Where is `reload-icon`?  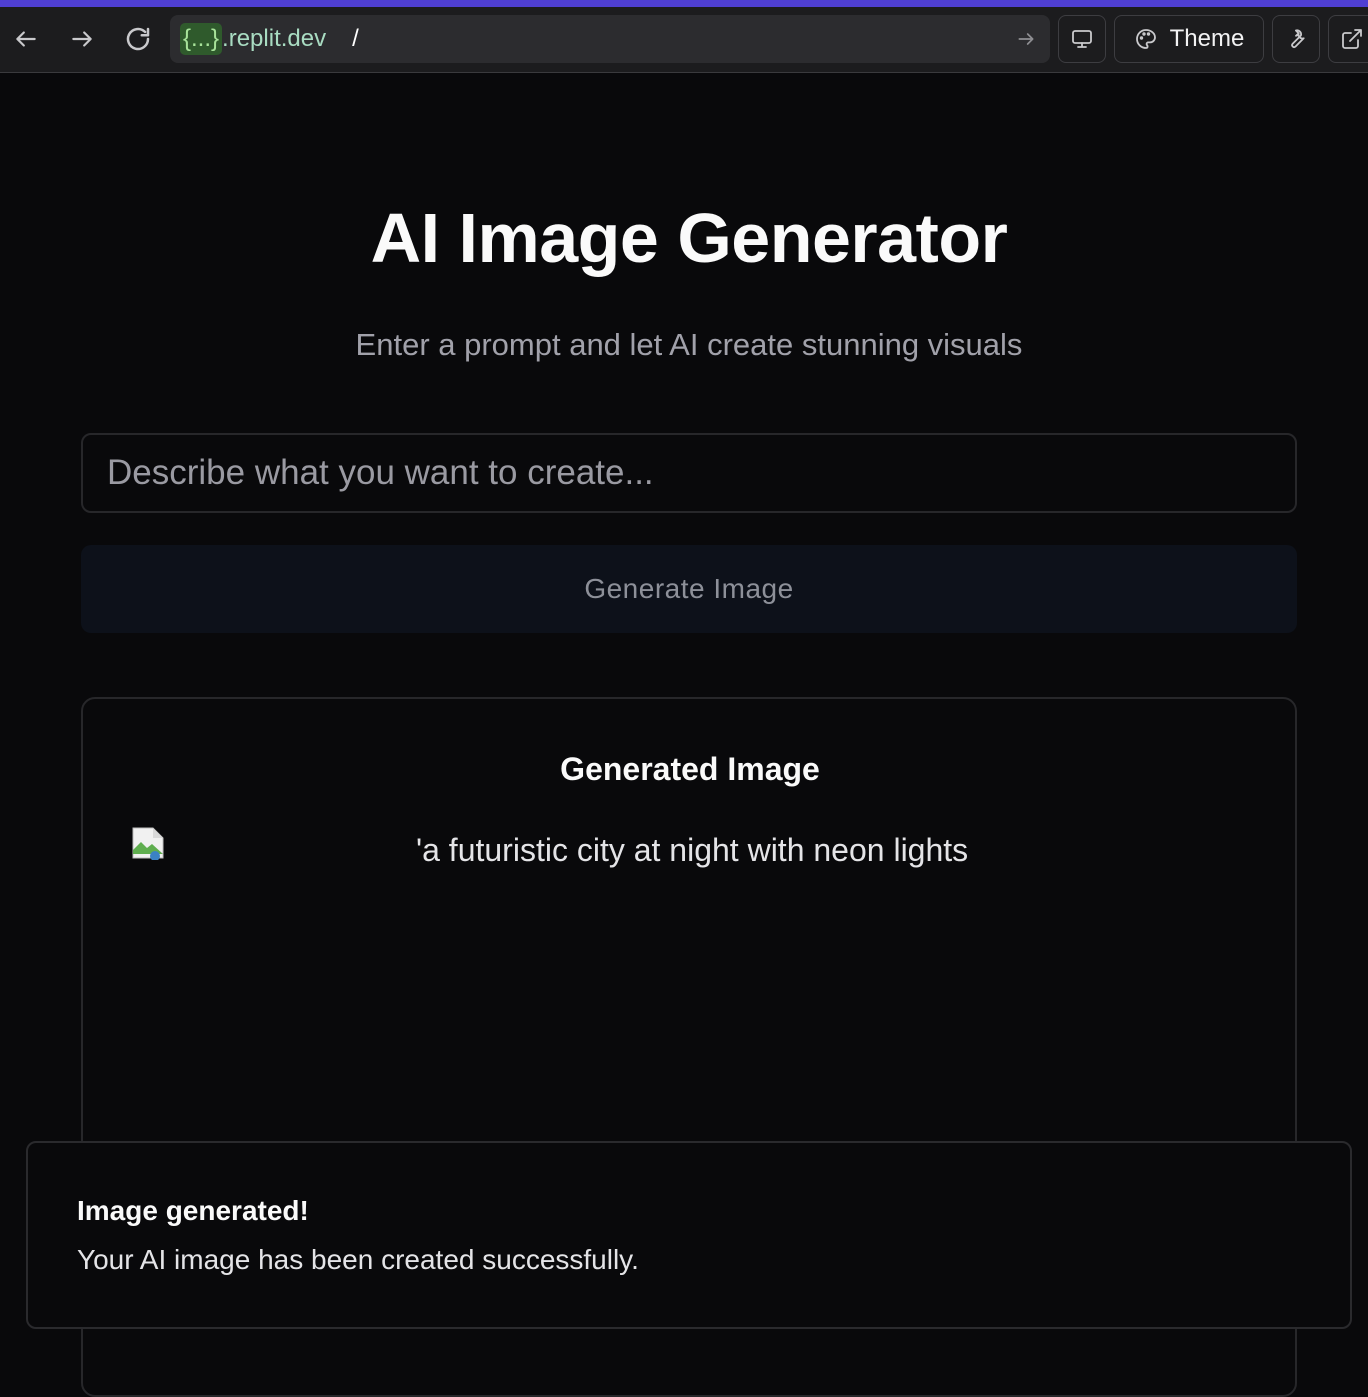 reload-icon is located at coordinates (138, 39).